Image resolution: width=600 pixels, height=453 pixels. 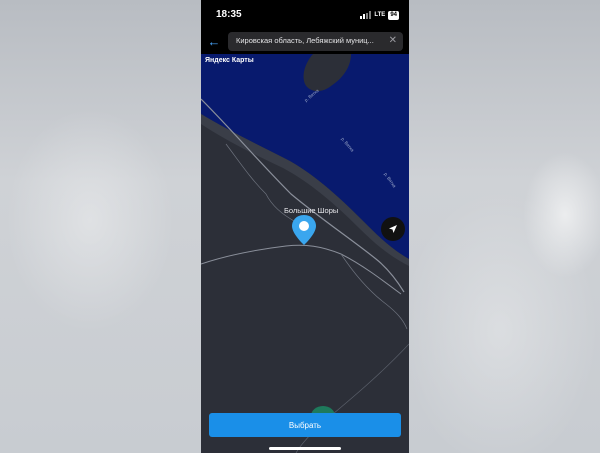 What do you see at coordinates (229, 14) in the screenshot?
I see `status-time: 18:35` at bounding box center [229, 14].